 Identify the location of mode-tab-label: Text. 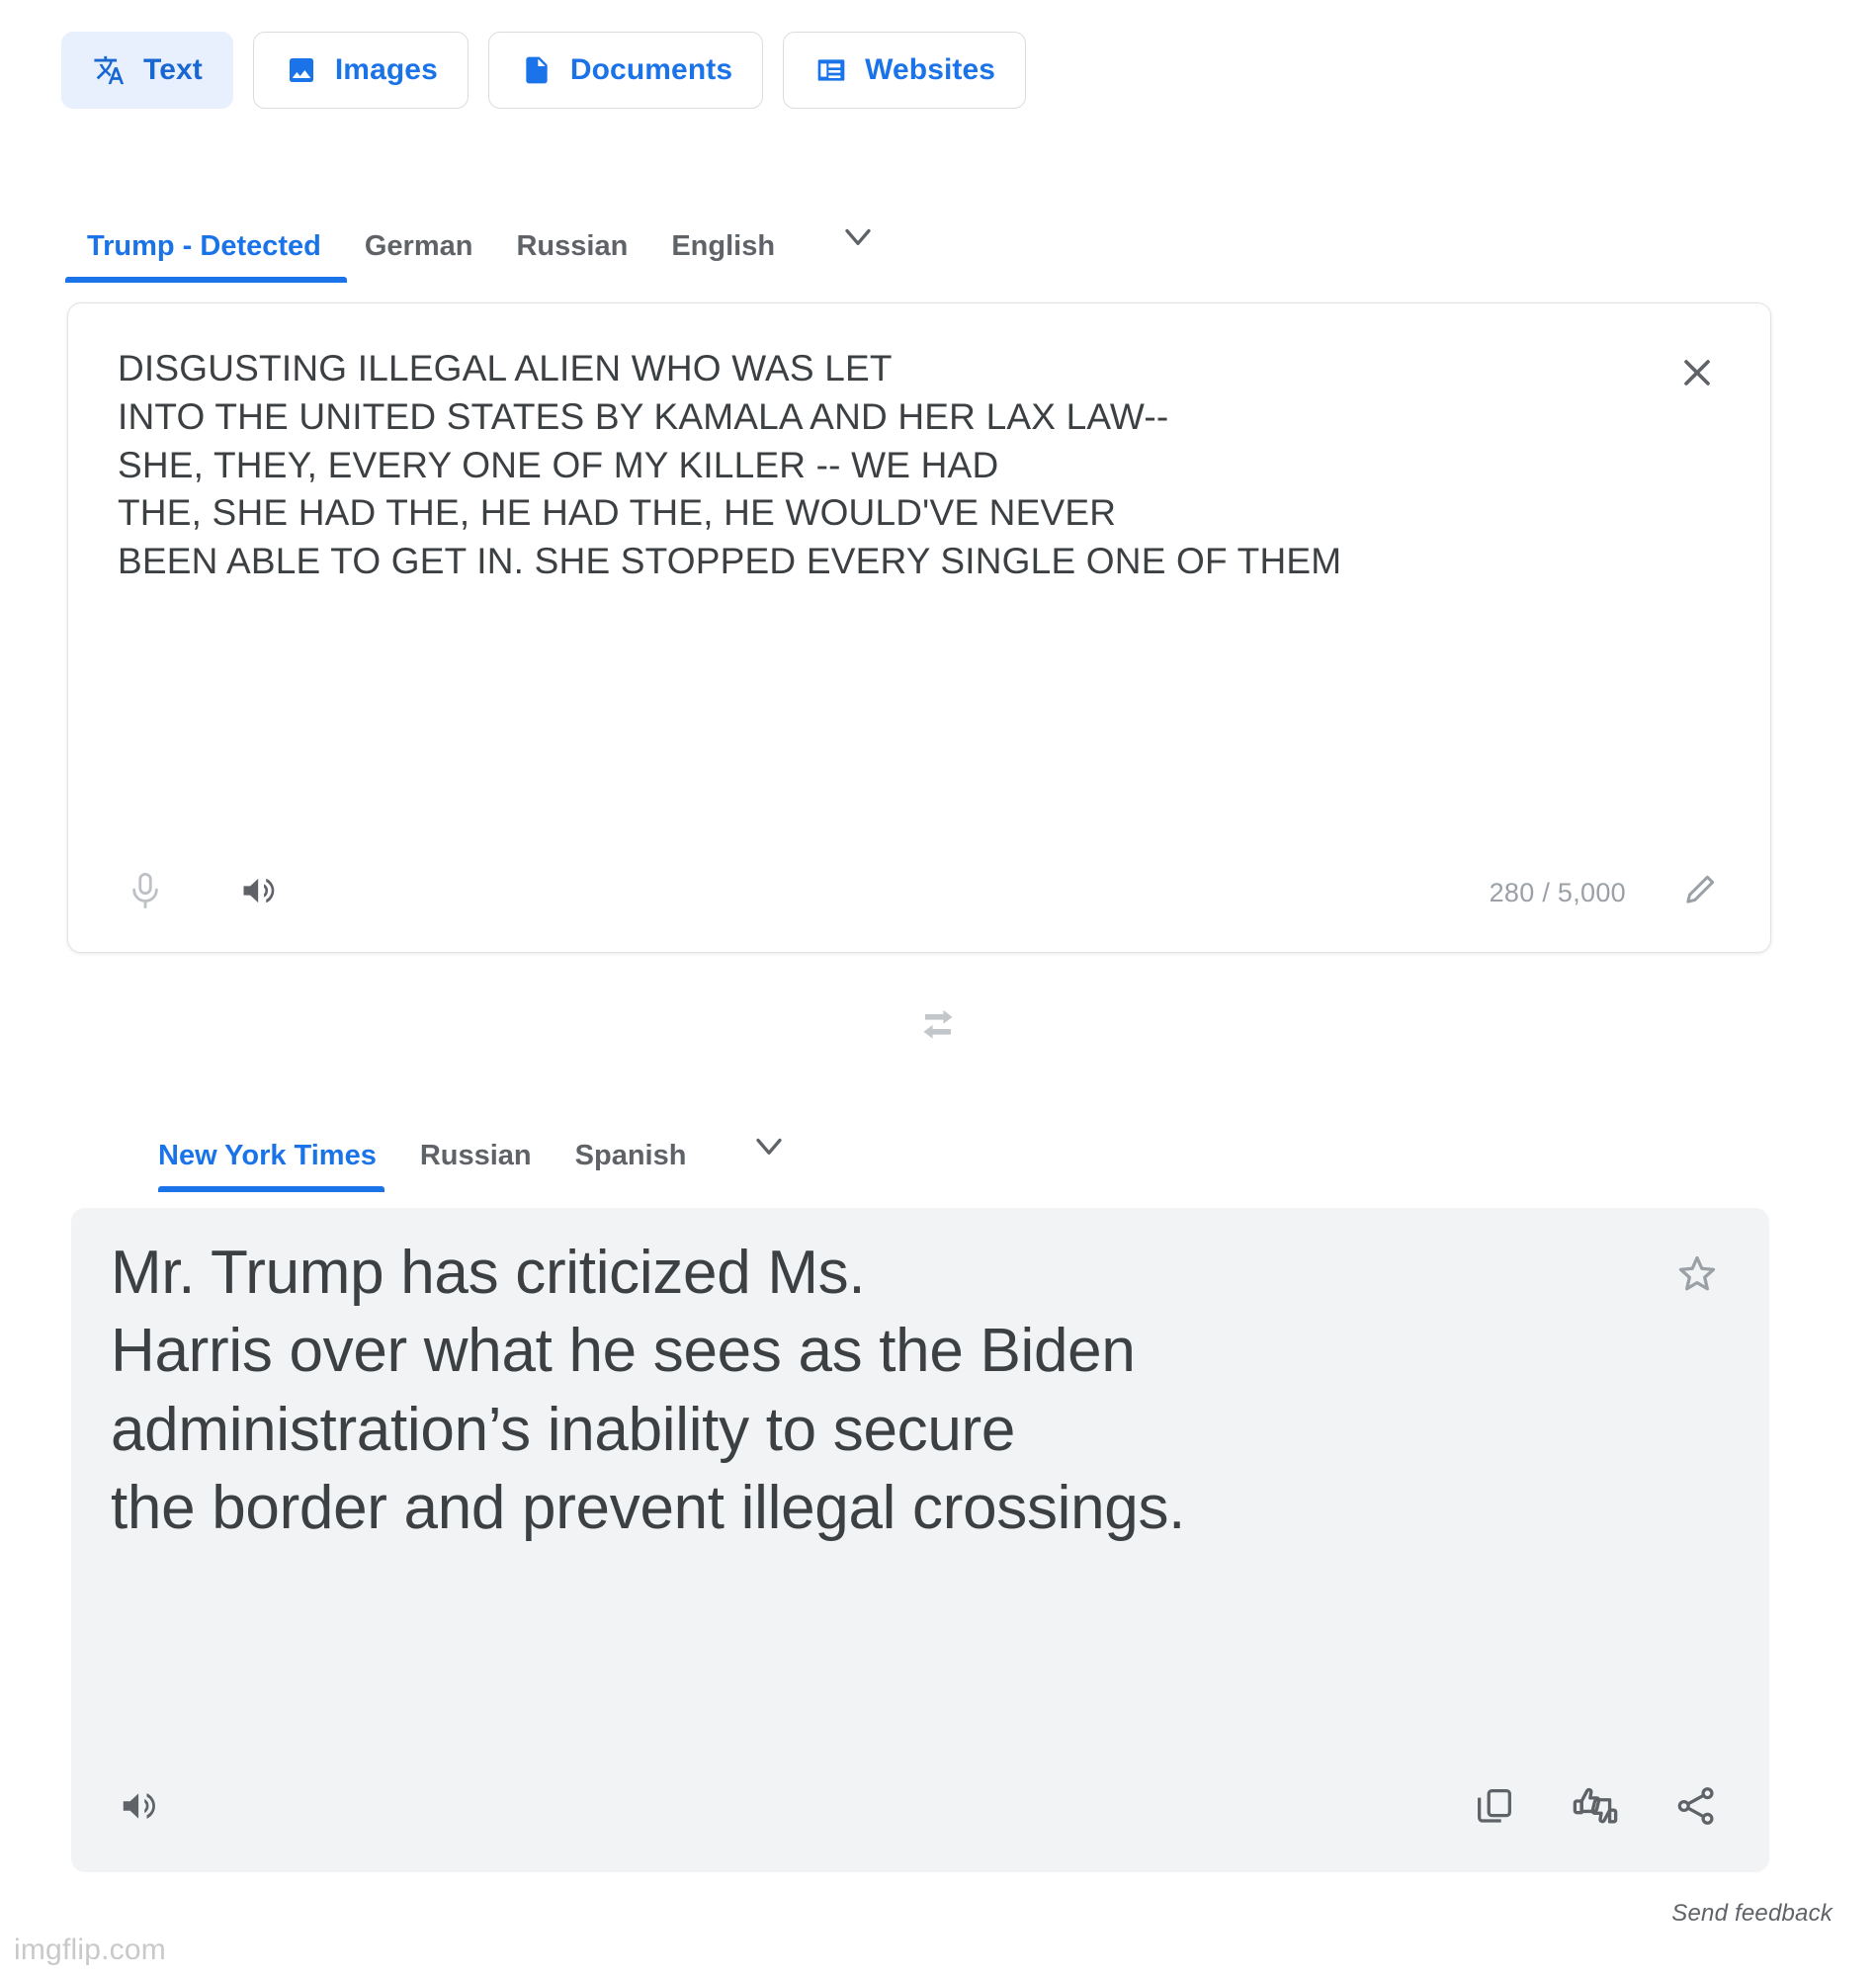
(173, 70).